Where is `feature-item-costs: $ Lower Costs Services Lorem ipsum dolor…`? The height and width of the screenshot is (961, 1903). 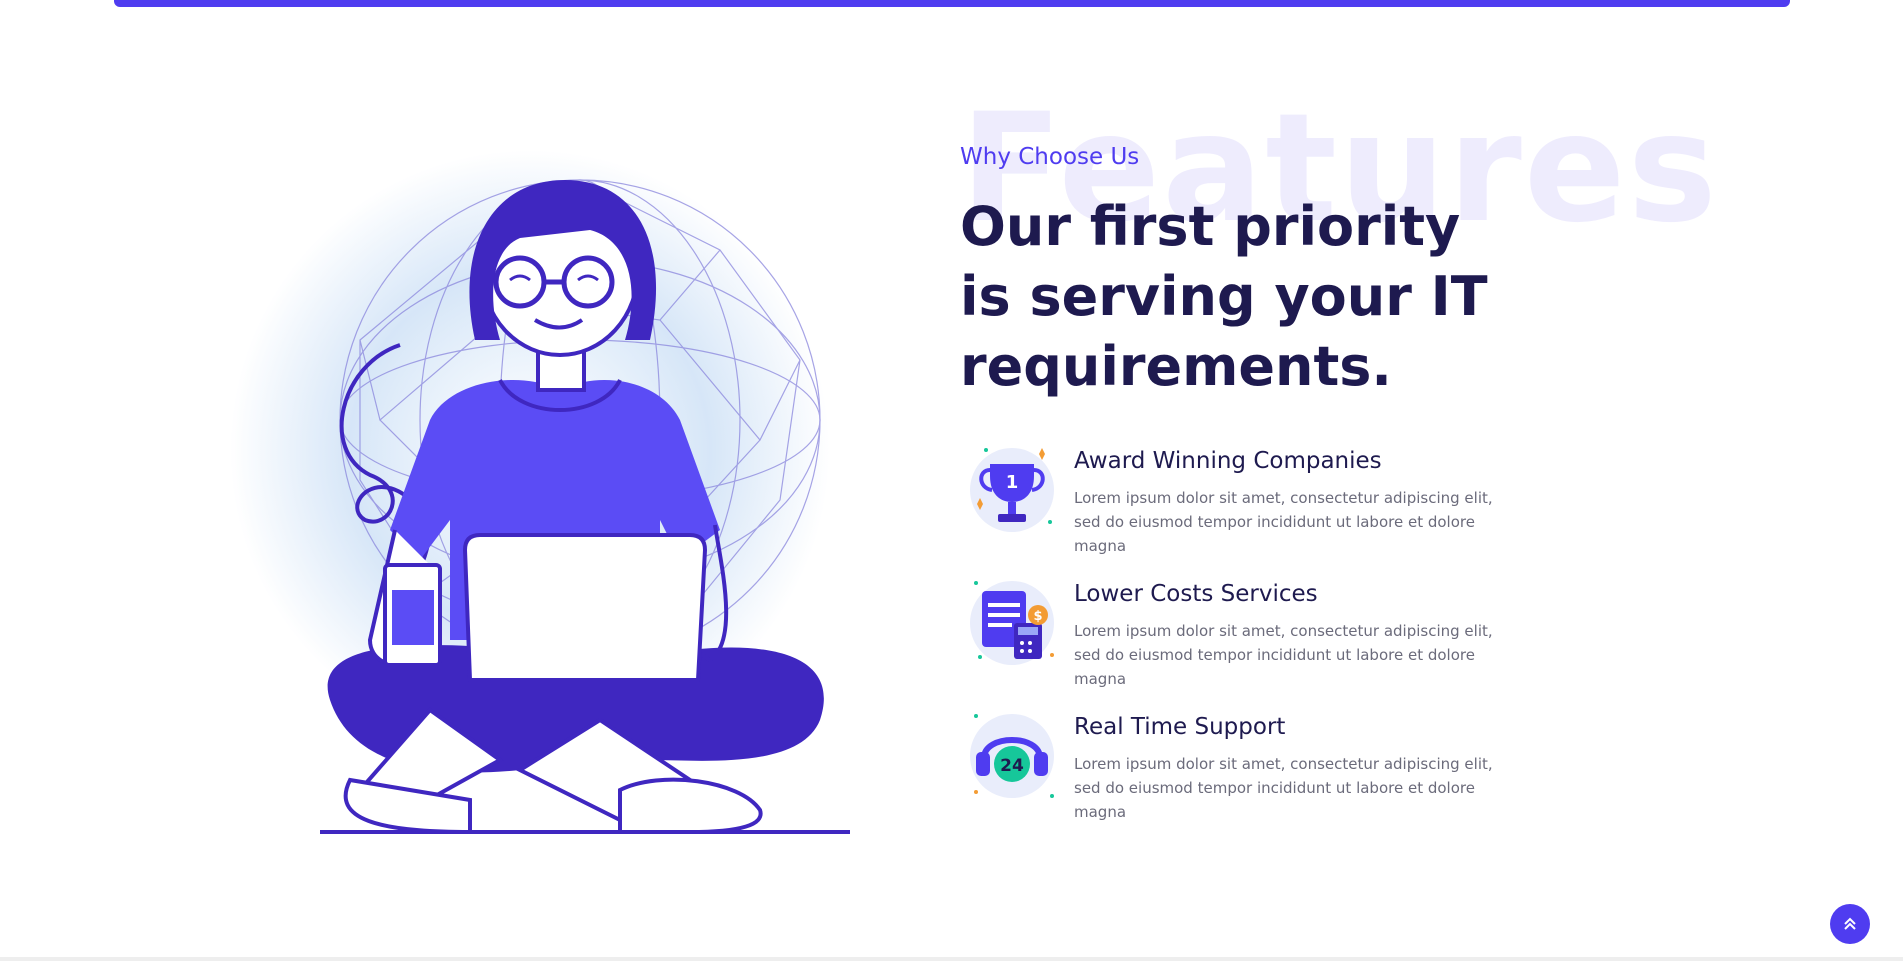 feature-item-costs: $ Lower Costs Services Lorem ipsum dolor… is located at coordinates (1320, 647).